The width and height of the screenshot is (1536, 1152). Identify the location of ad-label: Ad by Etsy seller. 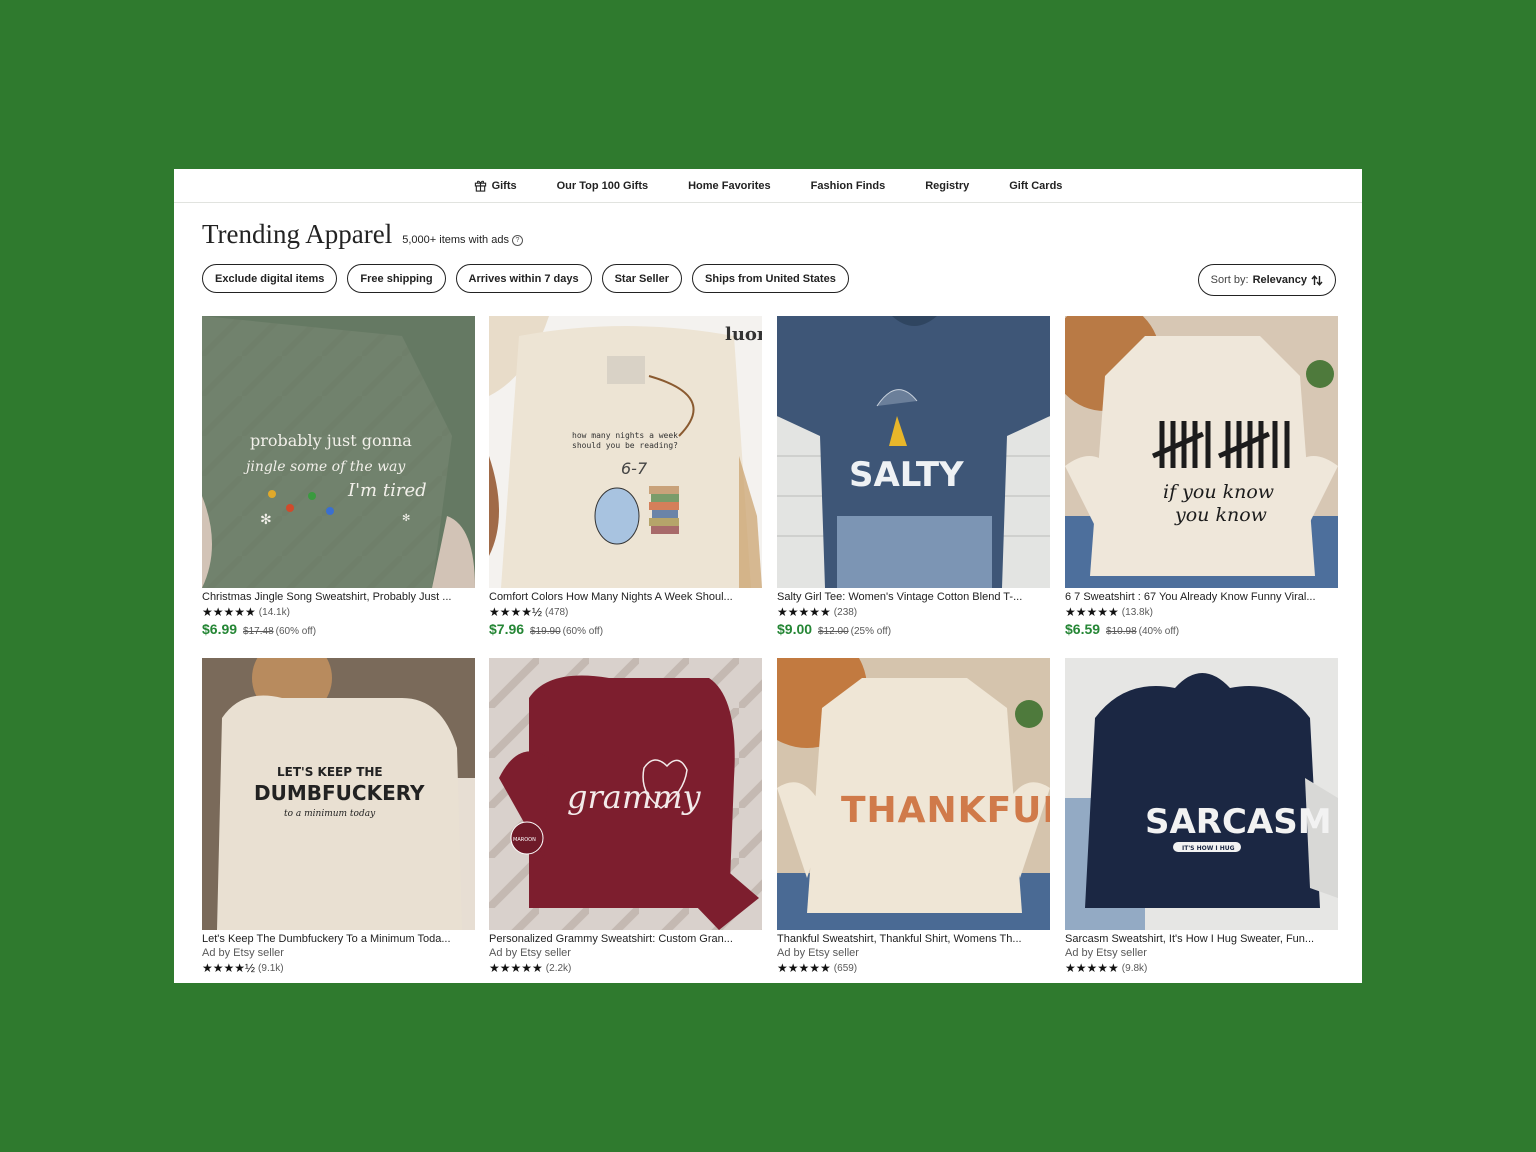
(243, 953).